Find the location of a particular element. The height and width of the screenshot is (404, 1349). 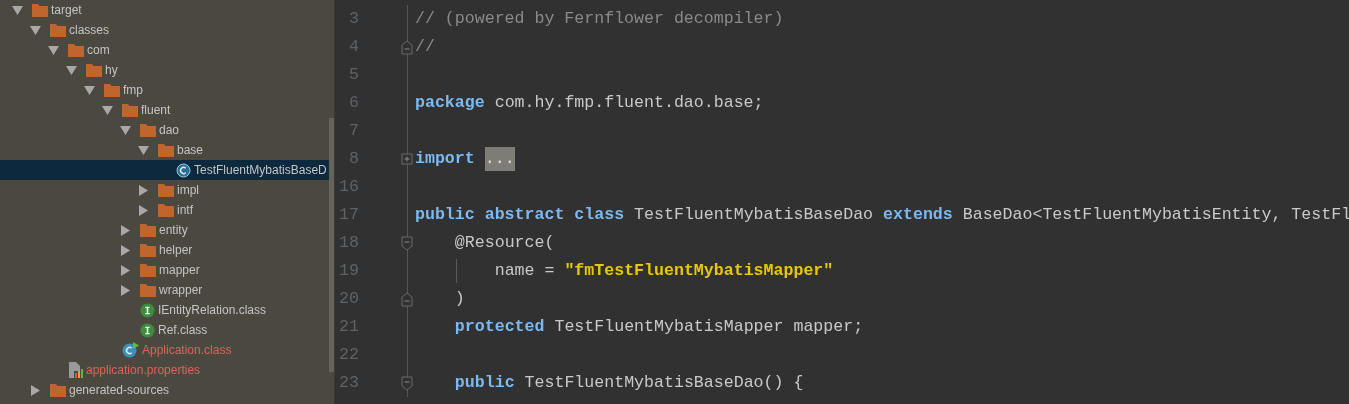

tree-item: base is located at coordinates (164, 150).